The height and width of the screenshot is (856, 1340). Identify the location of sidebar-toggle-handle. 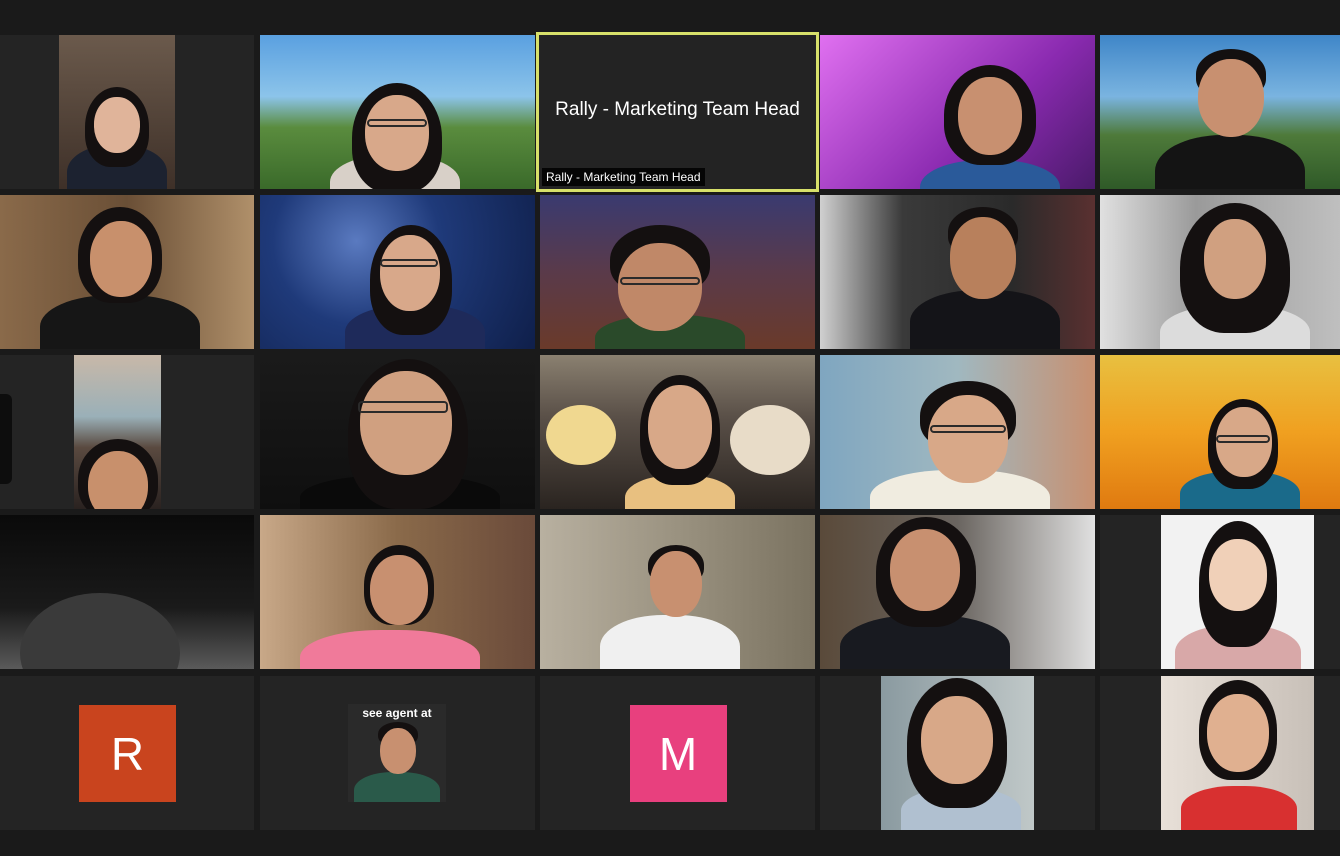
(6, 439).